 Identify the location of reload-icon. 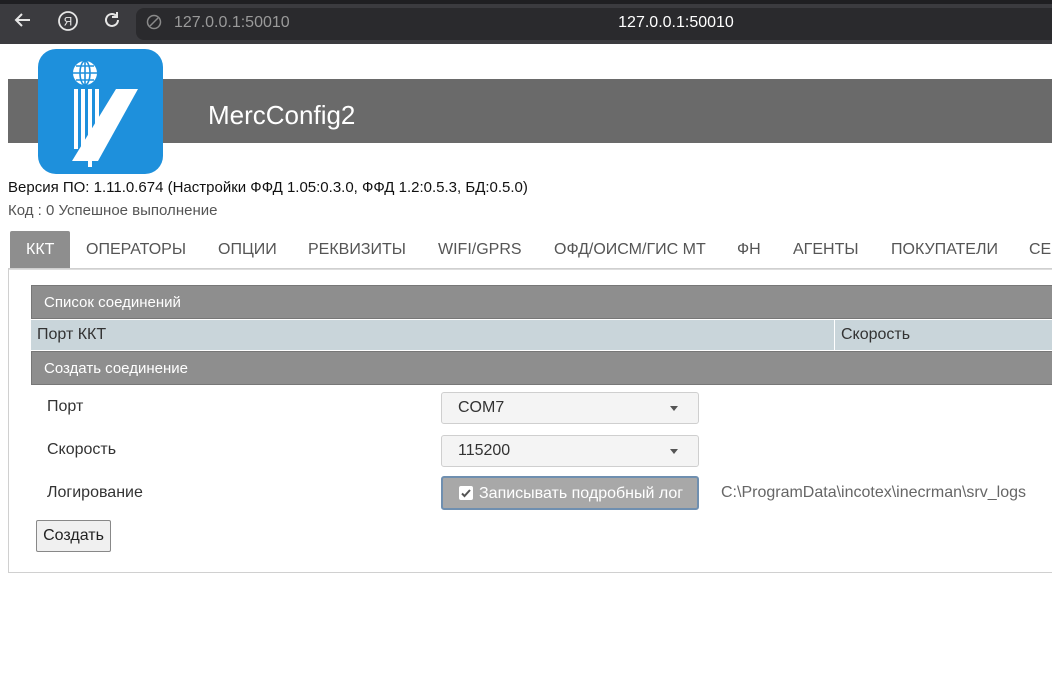
(112, 23).